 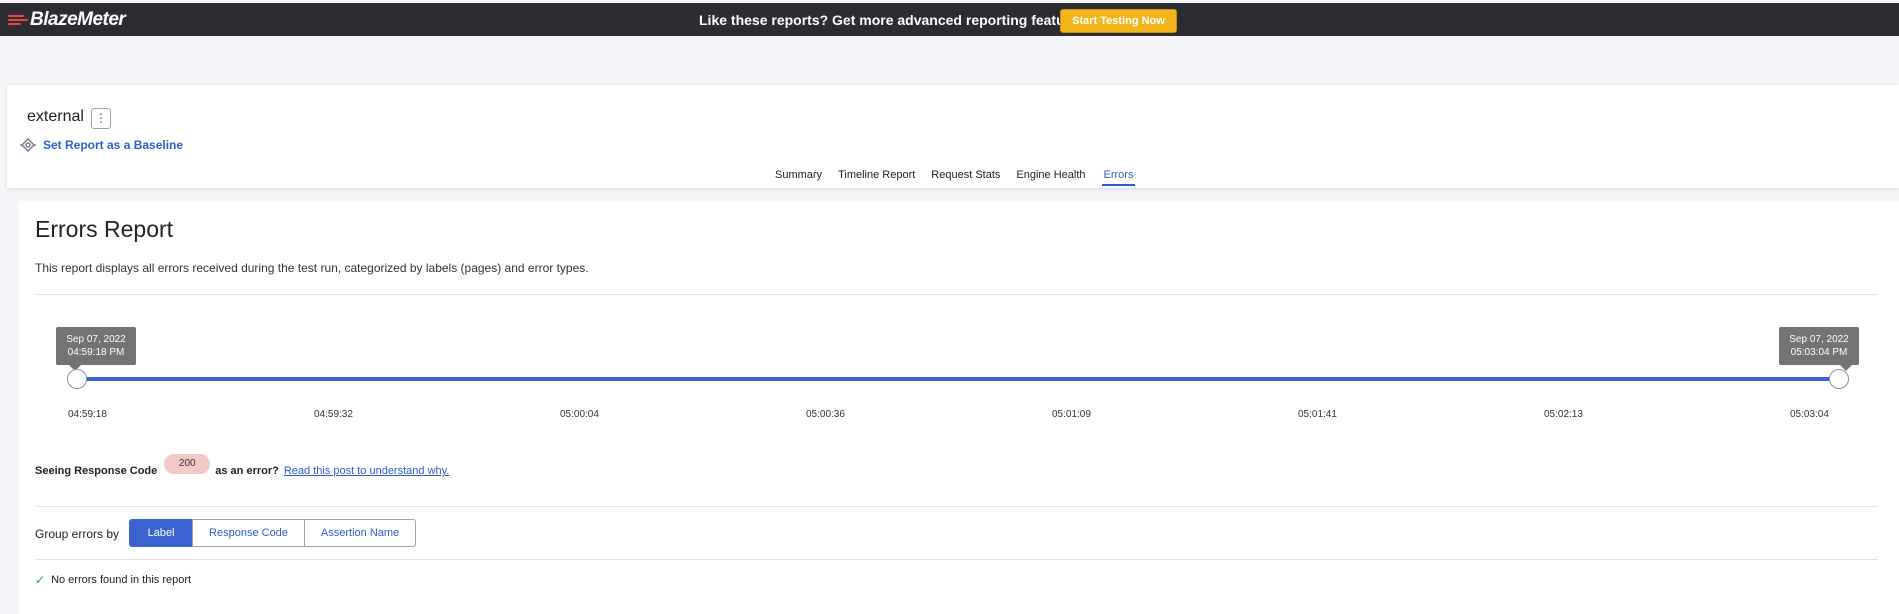 I want to click on end-time: 05:03:04 PM, so click(x=1819, y=352).